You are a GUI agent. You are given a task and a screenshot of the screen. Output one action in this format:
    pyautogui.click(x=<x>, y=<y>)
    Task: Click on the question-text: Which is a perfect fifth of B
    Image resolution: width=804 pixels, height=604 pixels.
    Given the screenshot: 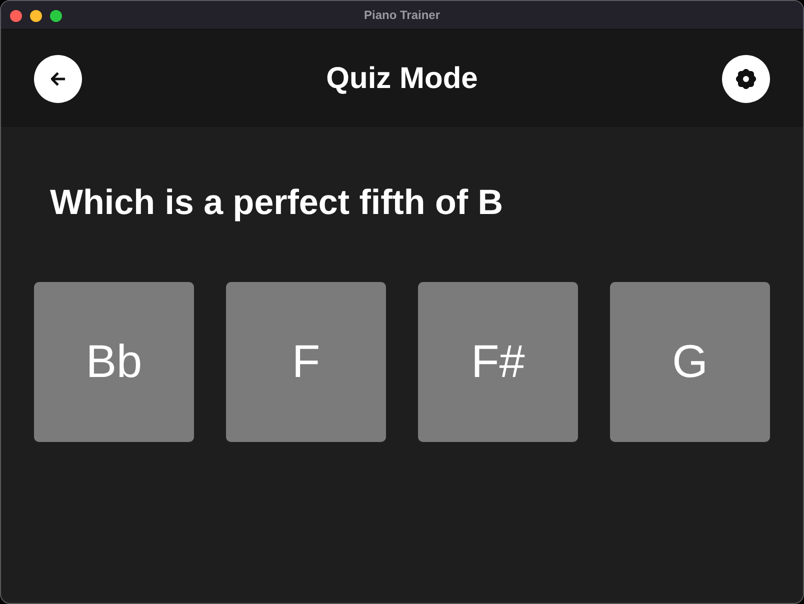 What is the action you would take?
    pyautogui.click(x=277, y=203)
    